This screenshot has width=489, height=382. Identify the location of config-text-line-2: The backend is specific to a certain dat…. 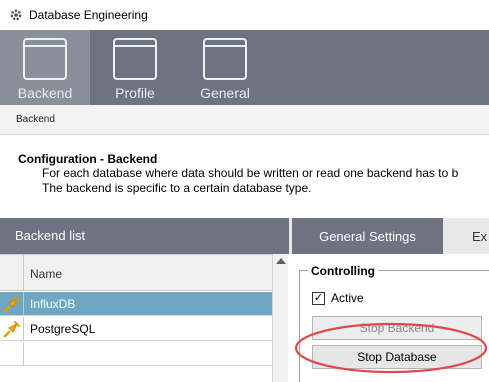
(177, 188).